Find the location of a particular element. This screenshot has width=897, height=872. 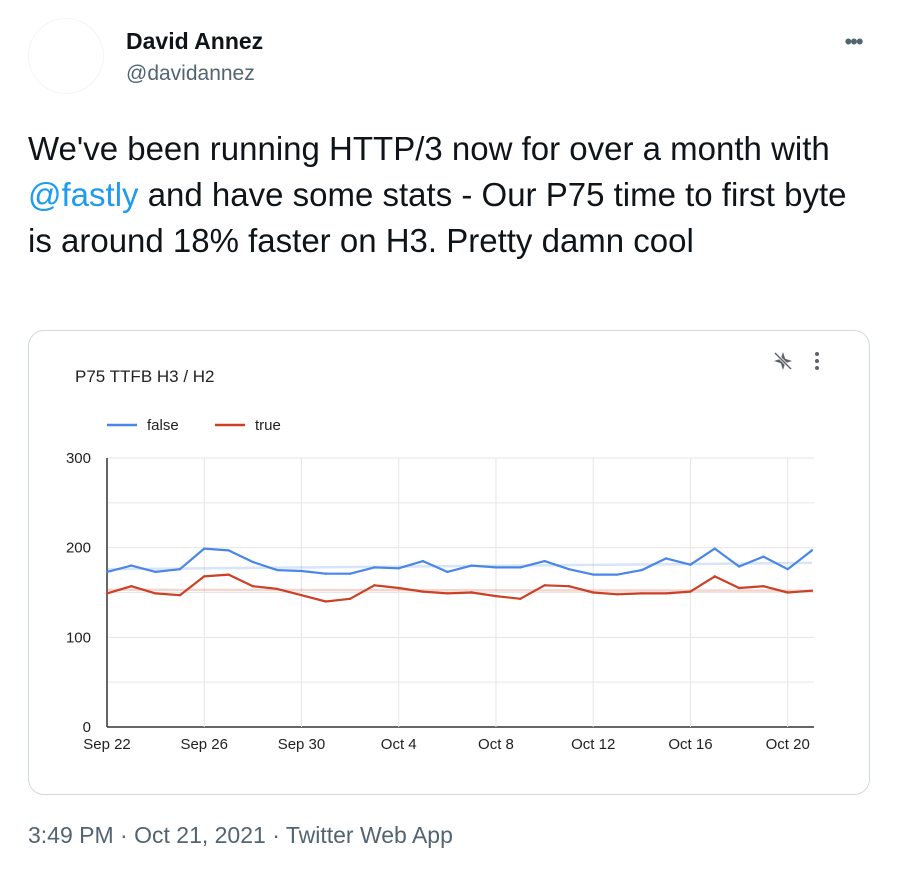

more-horizontal-icon: ••• is located at coordinates (853, 41).